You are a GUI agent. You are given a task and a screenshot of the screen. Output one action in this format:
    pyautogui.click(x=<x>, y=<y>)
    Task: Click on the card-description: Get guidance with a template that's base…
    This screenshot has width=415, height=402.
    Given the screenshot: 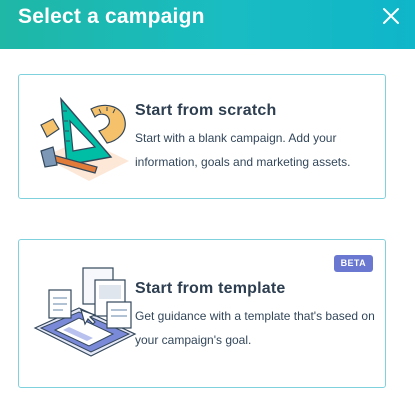 What is the action you would take?
    pyautogui.click(x=255, y=328)
    